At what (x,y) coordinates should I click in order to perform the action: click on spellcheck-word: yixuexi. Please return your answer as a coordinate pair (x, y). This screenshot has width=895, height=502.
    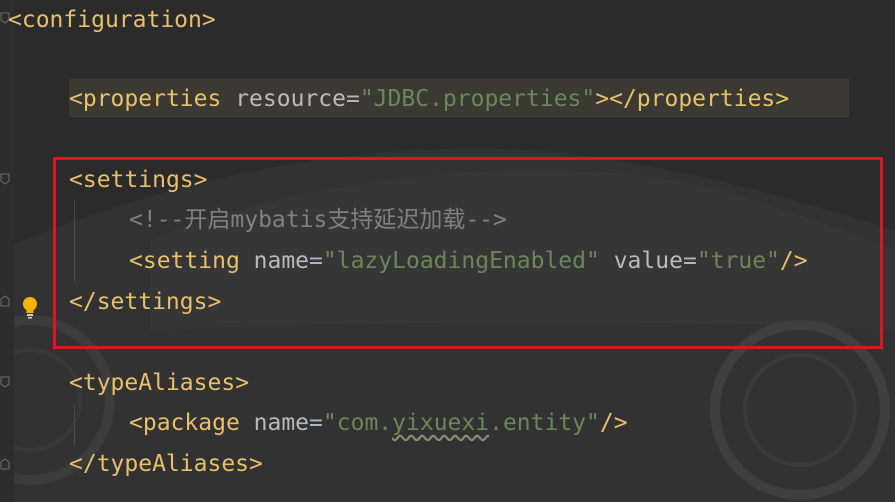
    Looking at the image, I should click on (440, 423).